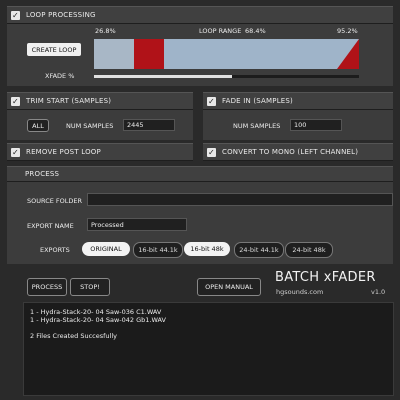 The image size is (400, 400). I want to click on loop-start-handle, so click(149, 54).